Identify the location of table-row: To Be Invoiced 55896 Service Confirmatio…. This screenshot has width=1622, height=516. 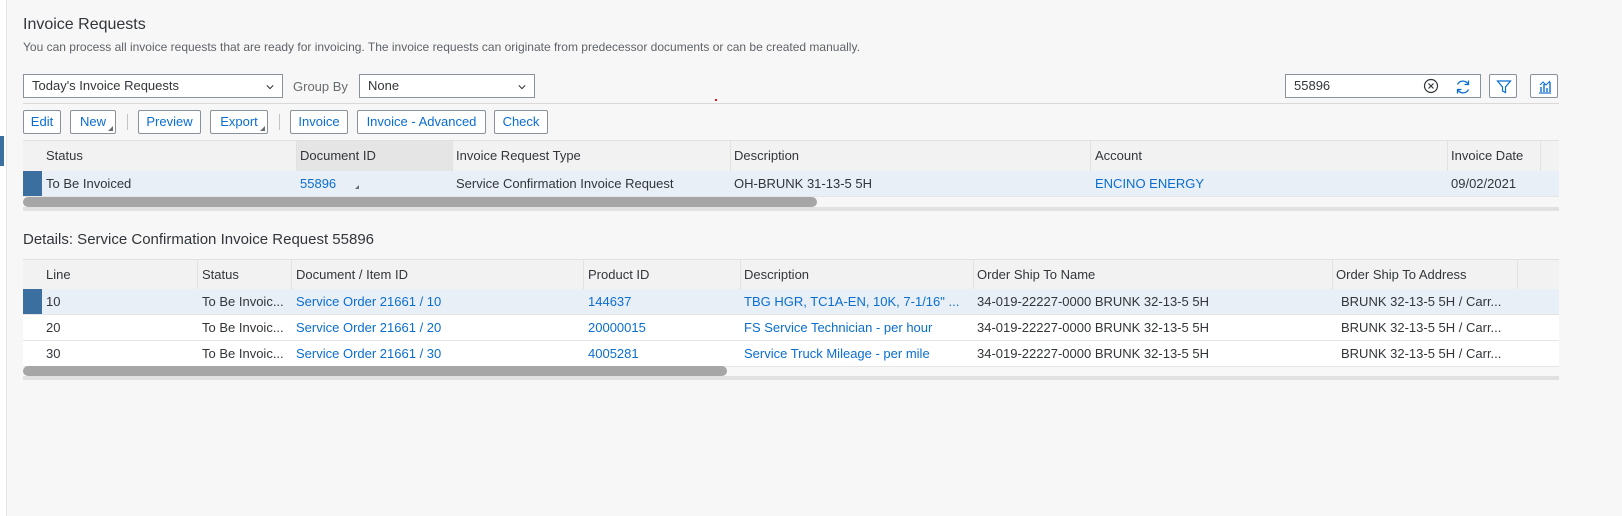
(791, 184).